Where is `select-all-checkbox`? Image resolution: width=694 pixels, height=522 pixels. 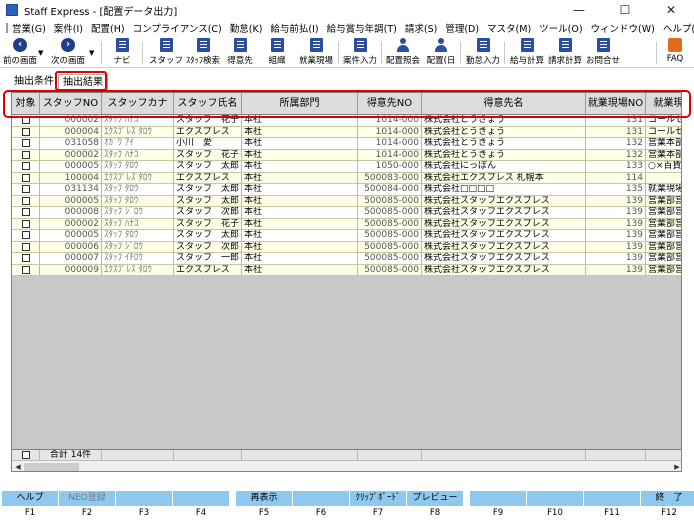 select-all-checkbox is located at coordinates (25, 455).